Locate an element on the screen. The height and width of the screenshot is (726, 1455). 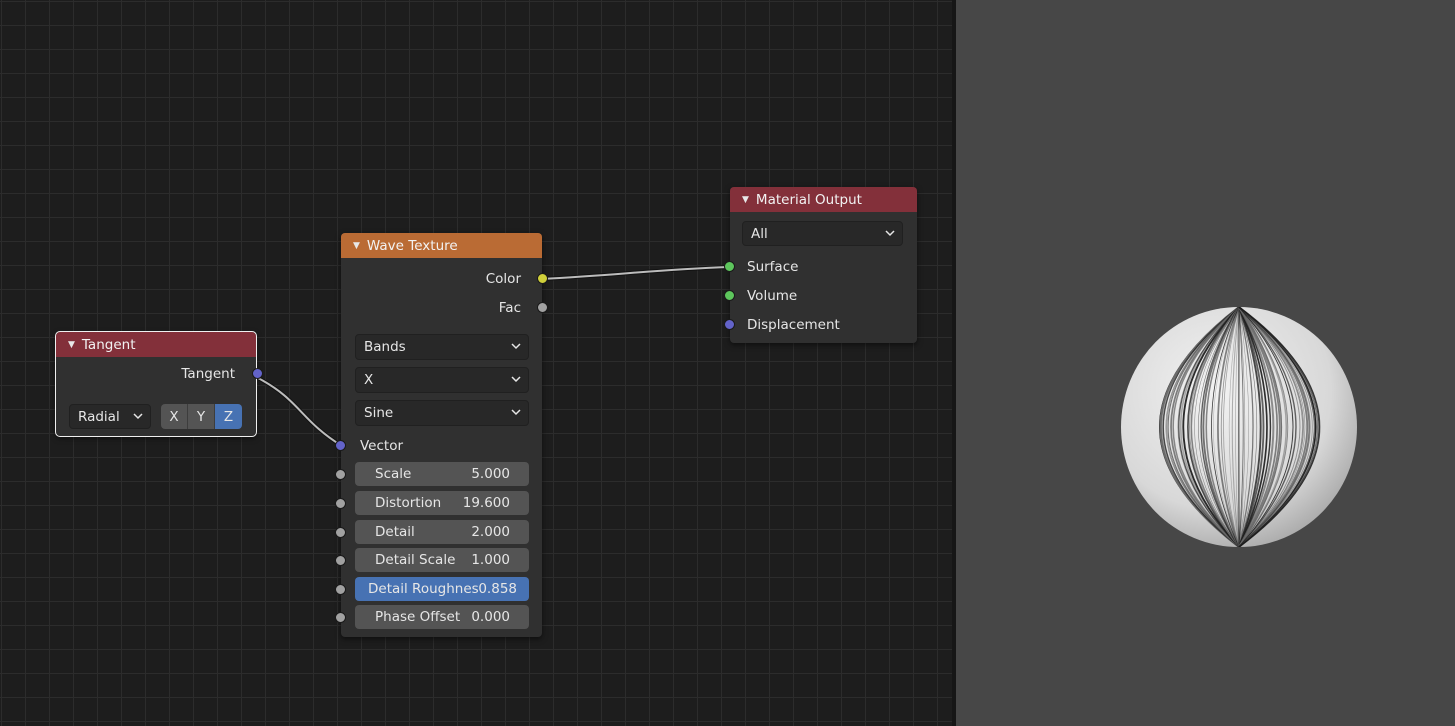
detail-roughness-label: Detail Roughnes is located at coordinates (423, 589).